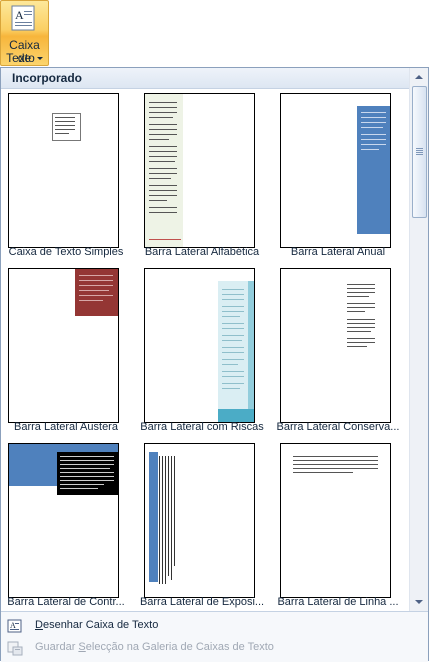 The width and height of the screenshot is (429, 662). Describe the element at coordinates (214, 626) in the screenshot. I see `draw-textbox-menu-item: A Desenhar Caixa de Texto` at that location.